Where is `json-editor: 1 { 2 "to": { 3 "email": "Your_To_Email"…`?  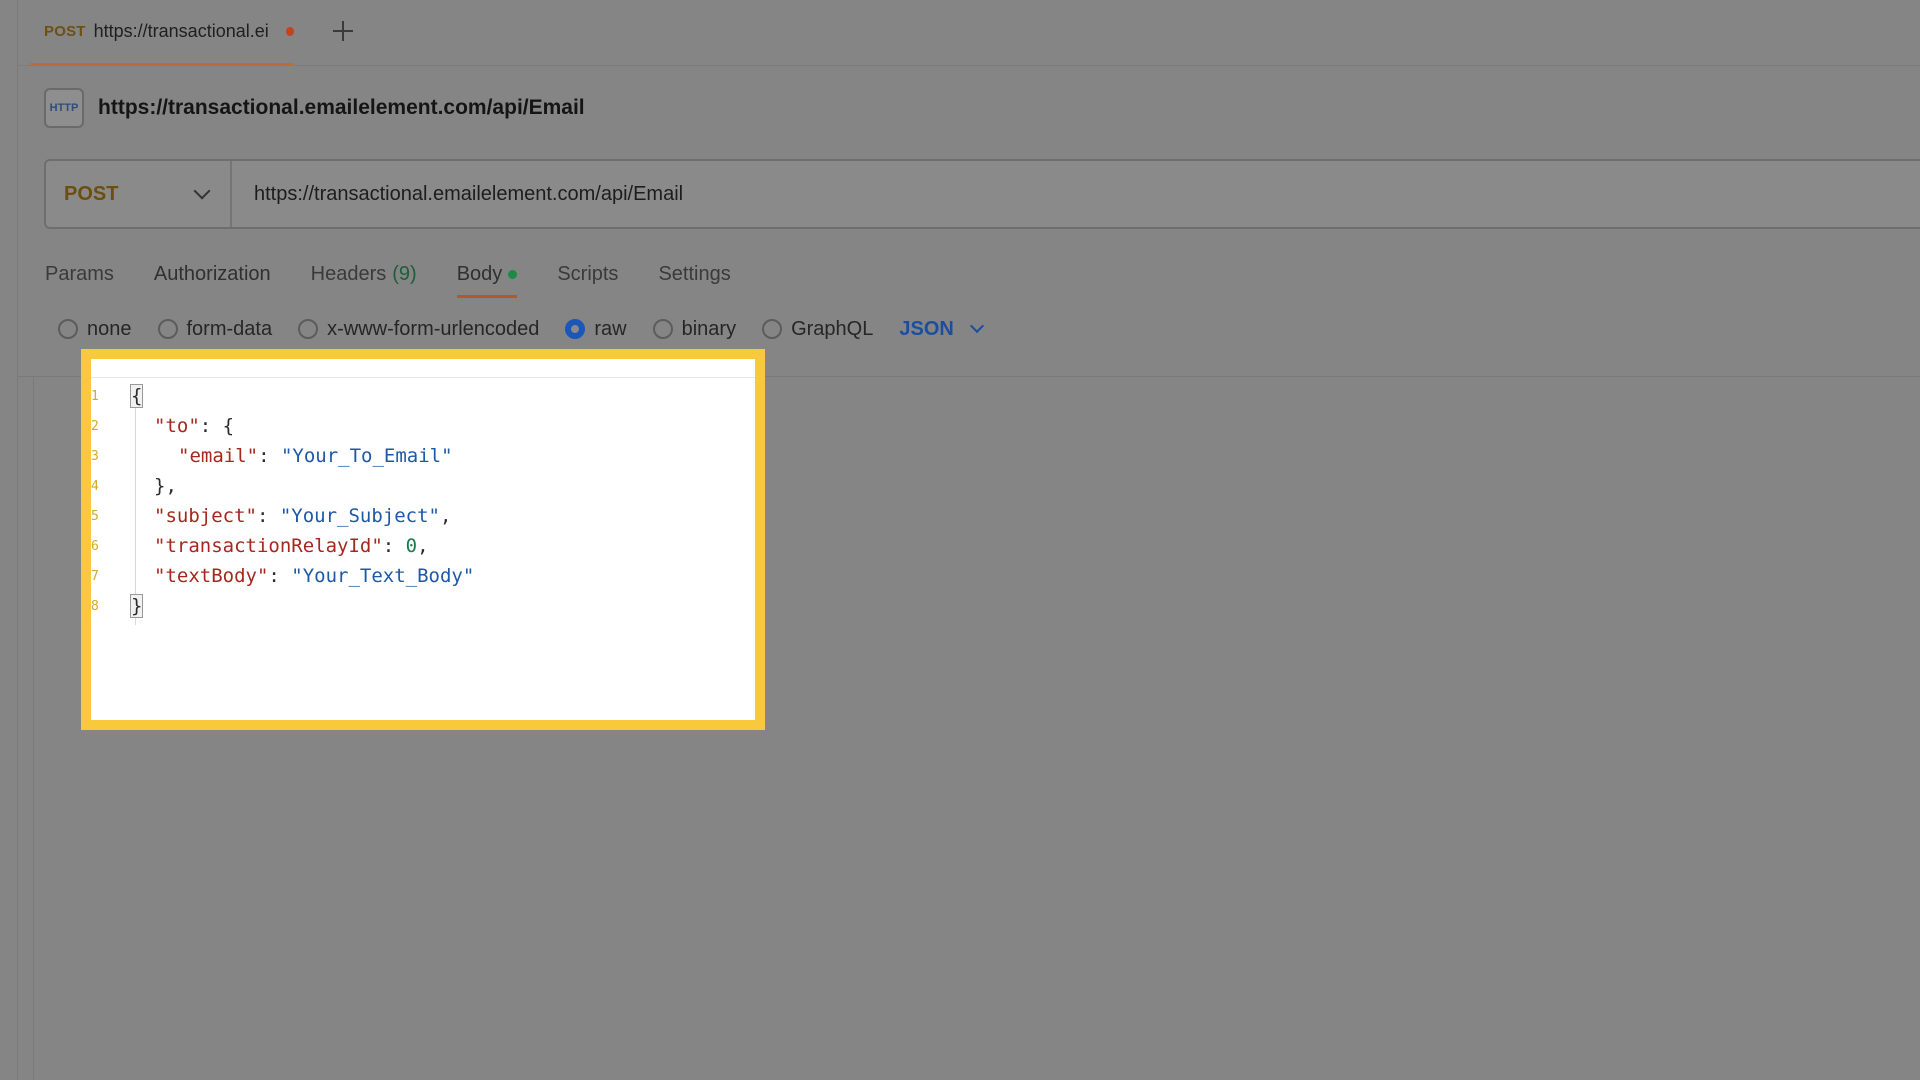 json-editor: 1 { 2 "to": { 3 "email": "Your_To_Email"… is located at coordinates (423, 539).